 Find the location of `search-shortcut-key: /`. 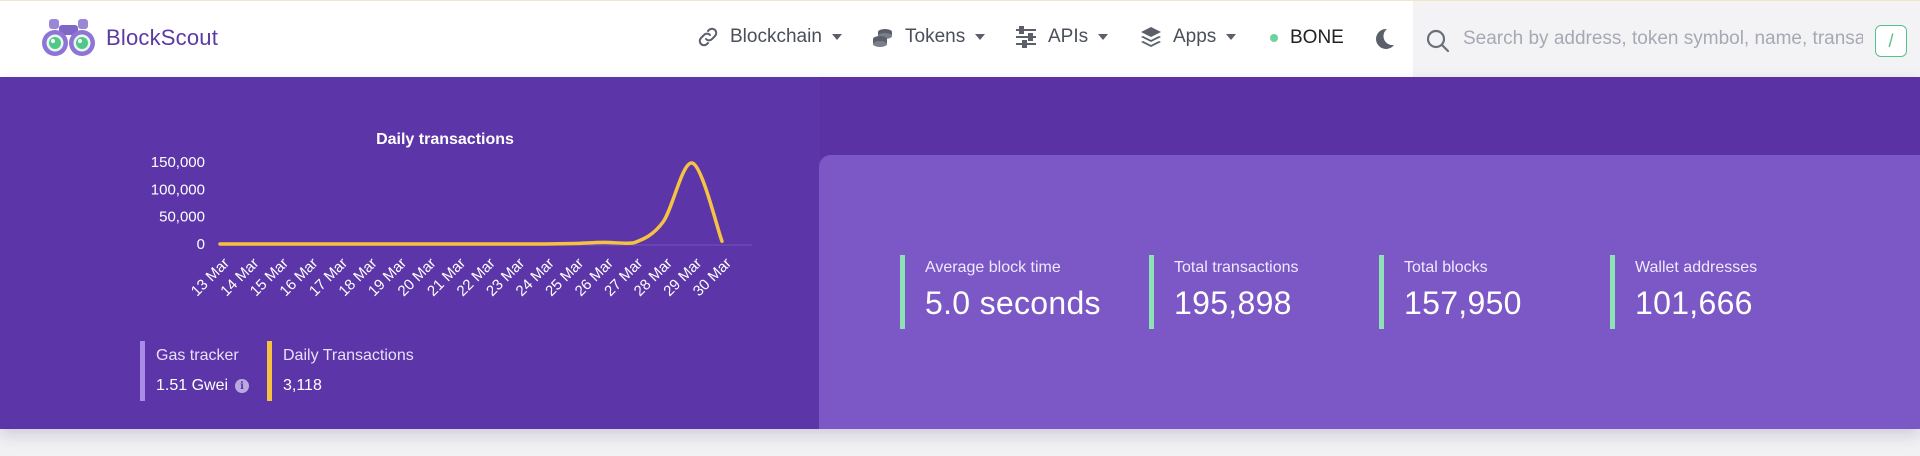

search-shortcut-key: / is located at coordinates (1891, 41).